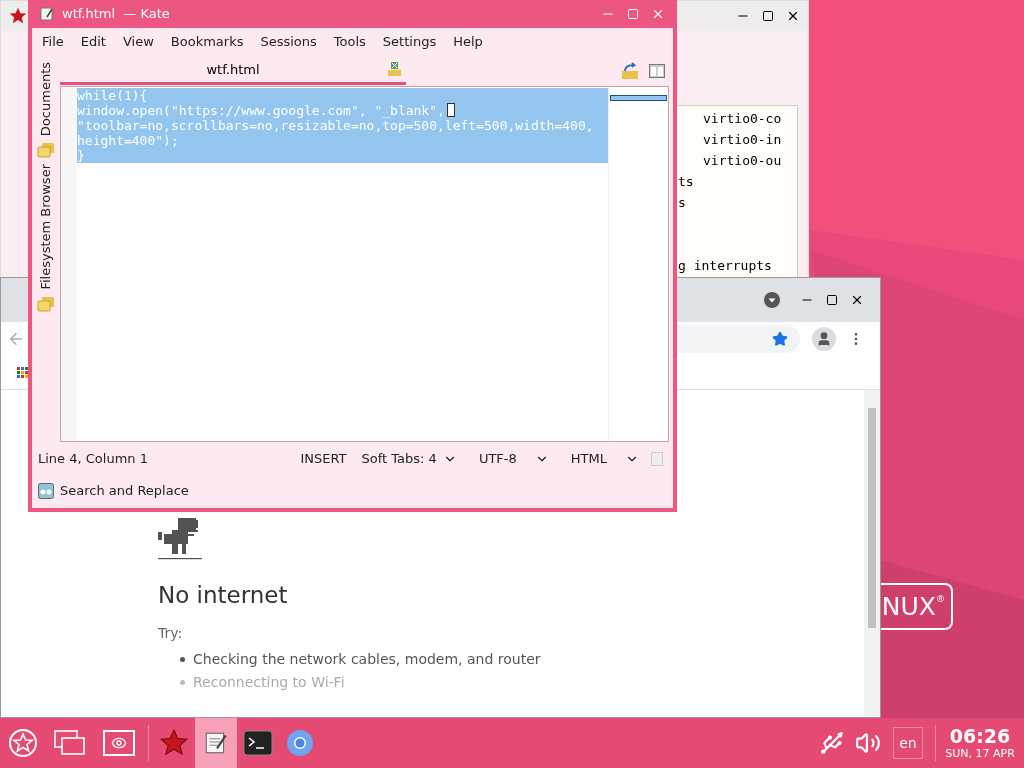  Describe the element at coordinates (138, 42) in the screenshot. I see `menu-item: View` at that location.